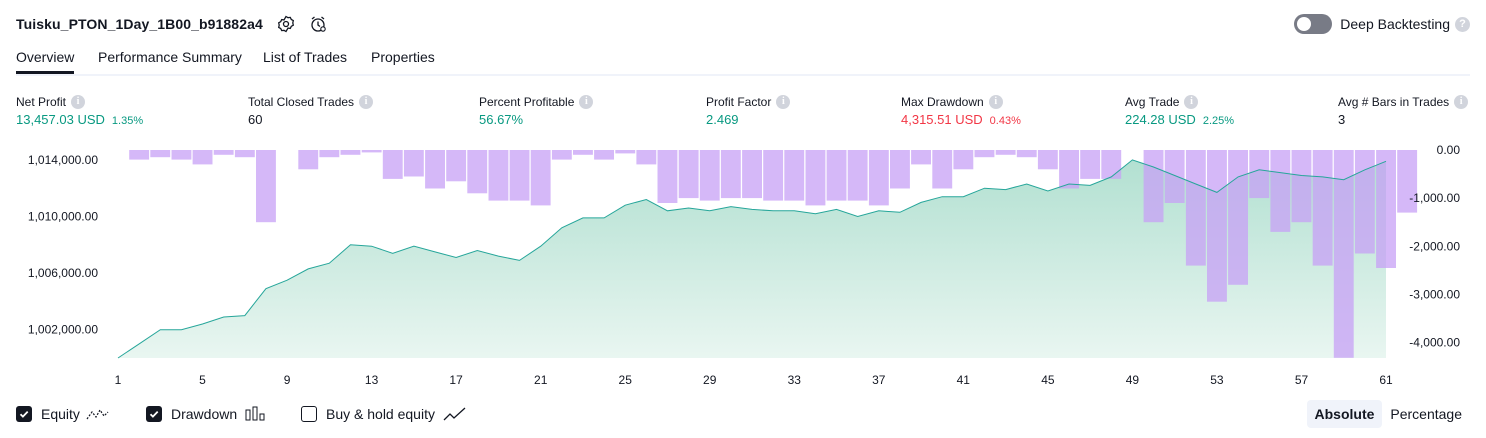 The image size is (1486, 438). Describe the element at coordinates (170, 61) in the screenshot. I see `tab-performance-summary: Performance Summary` at that location.